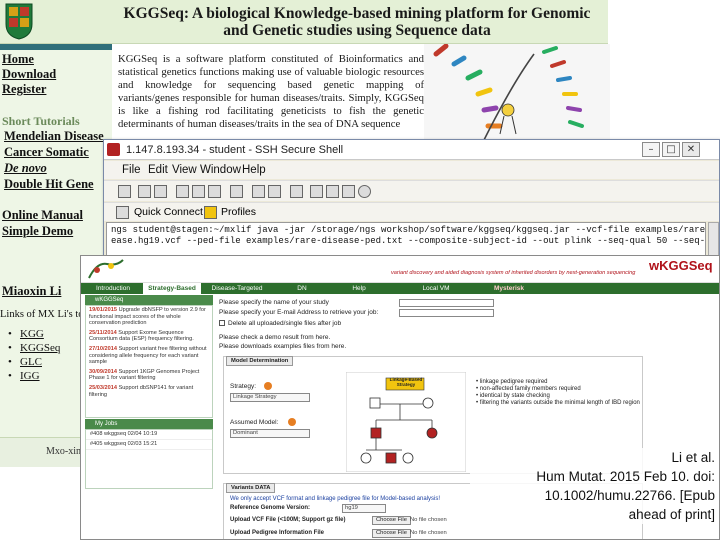  What do you see at coordinates (158, 170) in the screenshot?
I see `menu-edit: Edit` at bounding box center [158, 170].